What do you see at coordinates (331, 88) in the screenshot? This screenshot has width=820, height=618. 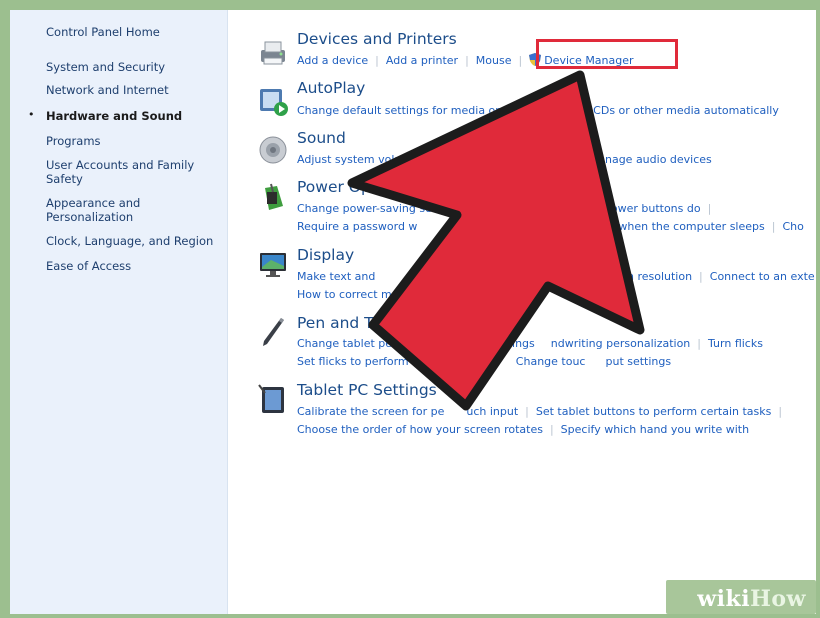 I see `autoplay-title: AutoPlay` at bounding box center [331, 88].